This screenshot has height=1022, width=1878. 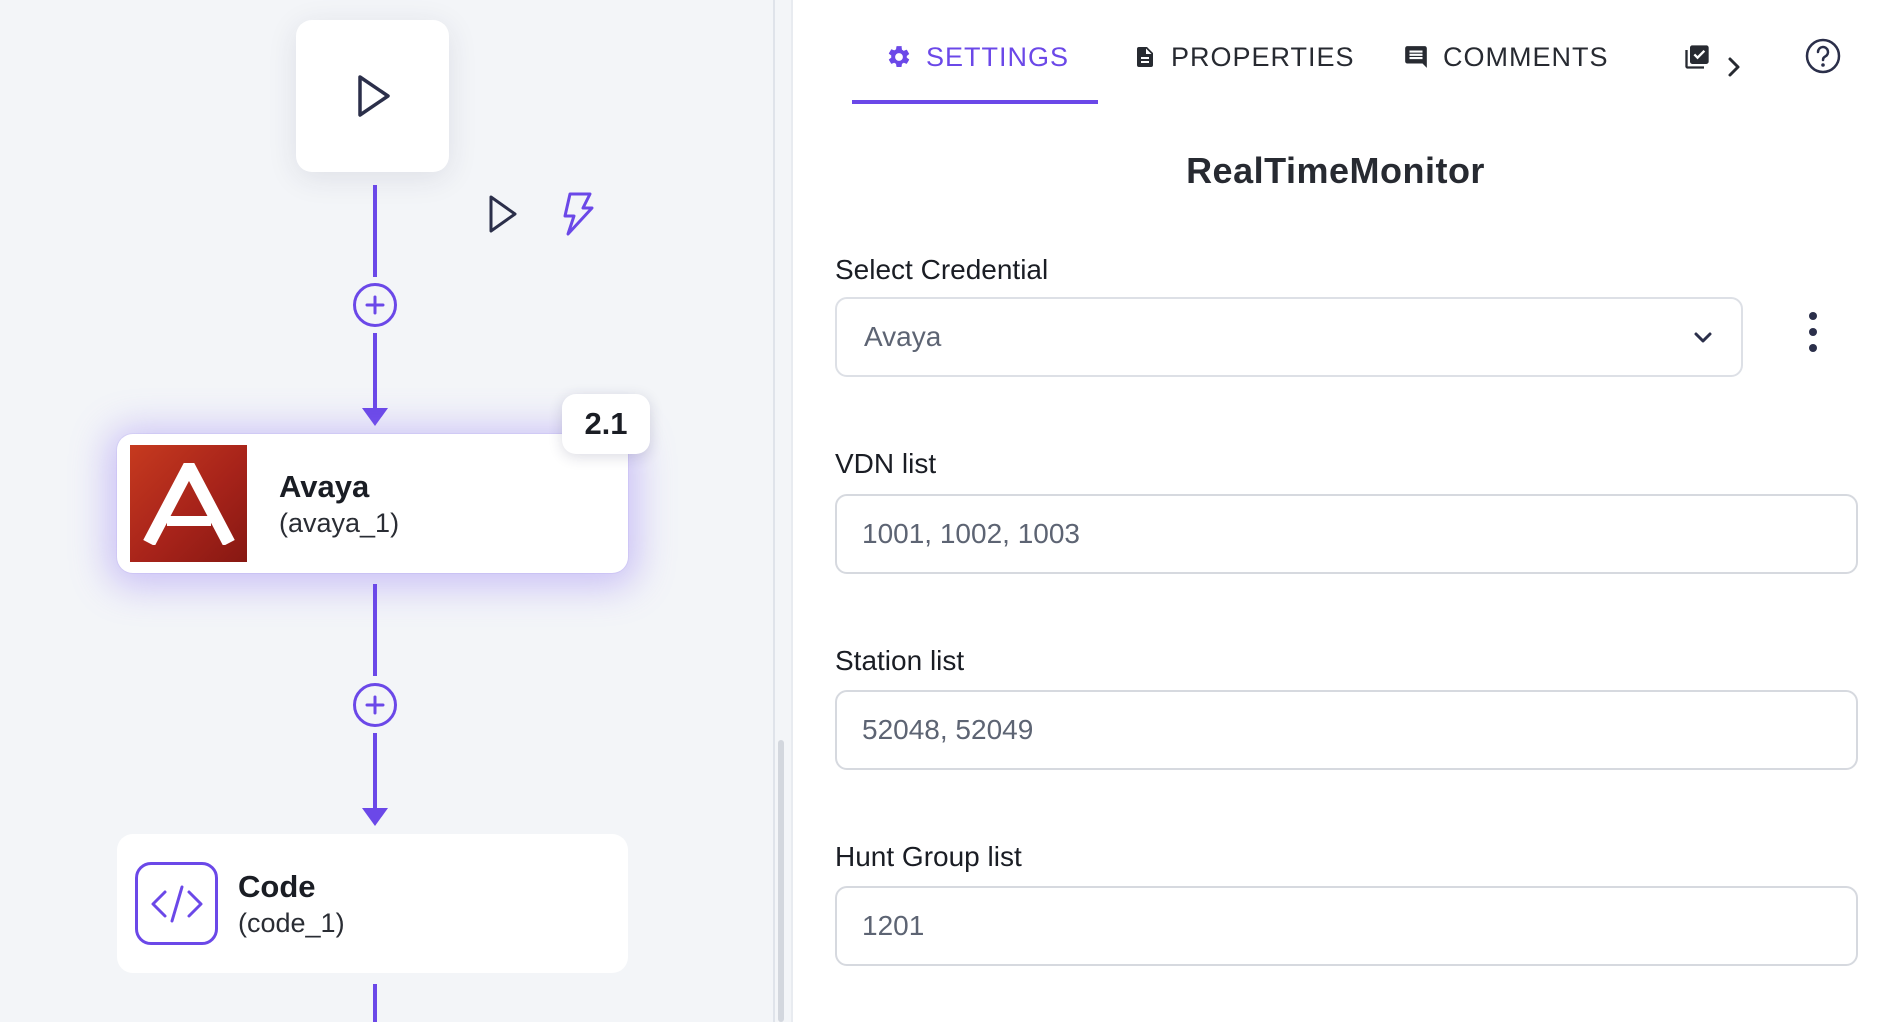 What do you see at coordinates (606, 424) in the screenshot?
I see `version-badge: 2.1` at bounding box center [606, 424].